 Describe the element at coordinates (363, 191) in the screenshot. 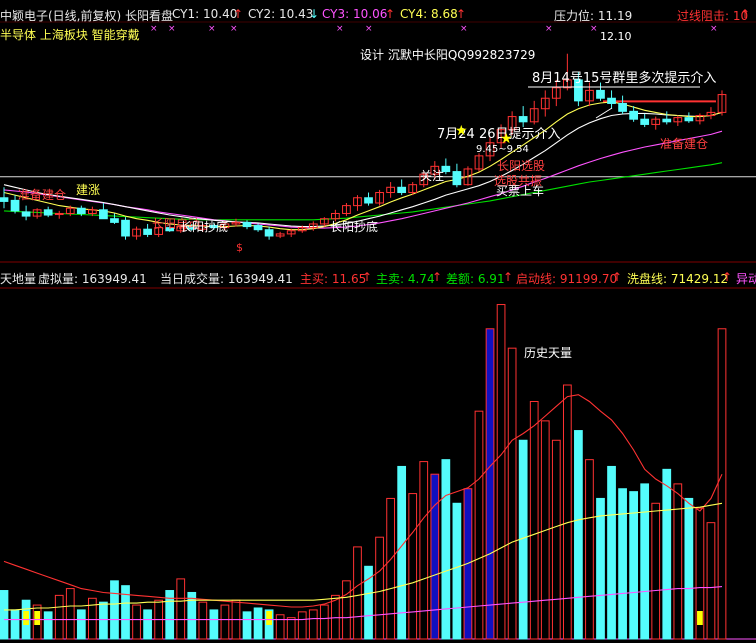

I see `ma-green-line` at that location.